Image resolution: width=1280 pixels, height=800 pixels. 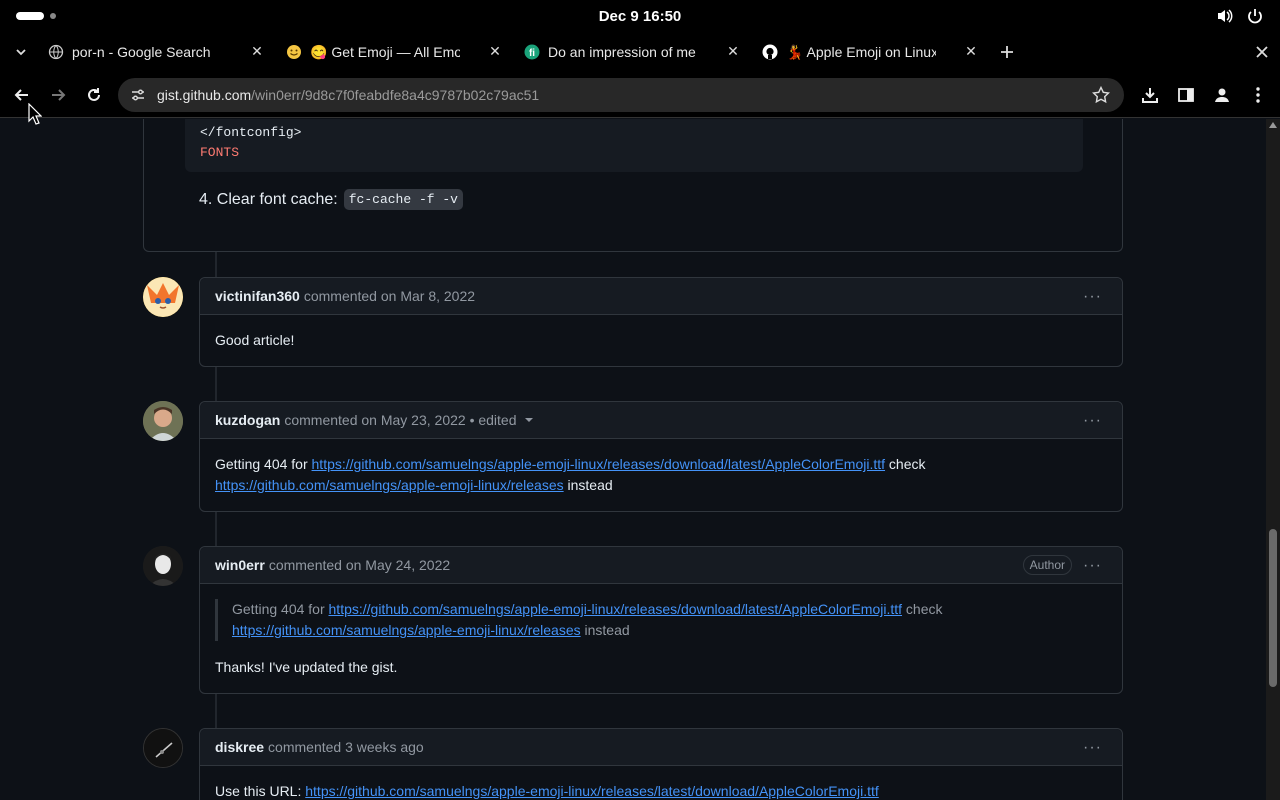 I want to click on svg-text: fi, so click(x=532, y=53).